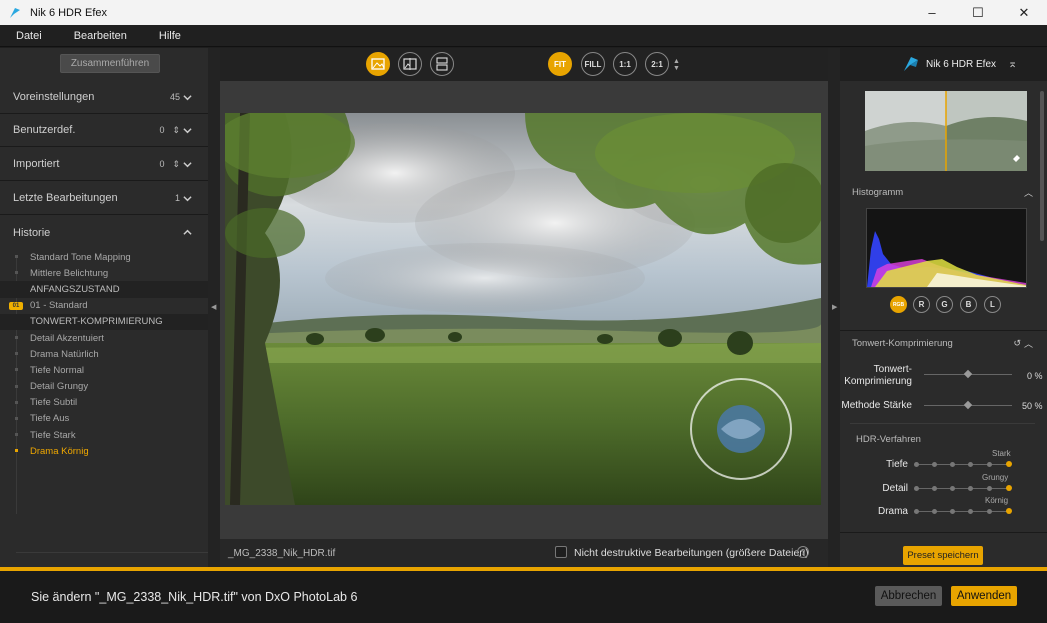  I want to click on zoom-2to1-button: 2:1, so click(657, 64).